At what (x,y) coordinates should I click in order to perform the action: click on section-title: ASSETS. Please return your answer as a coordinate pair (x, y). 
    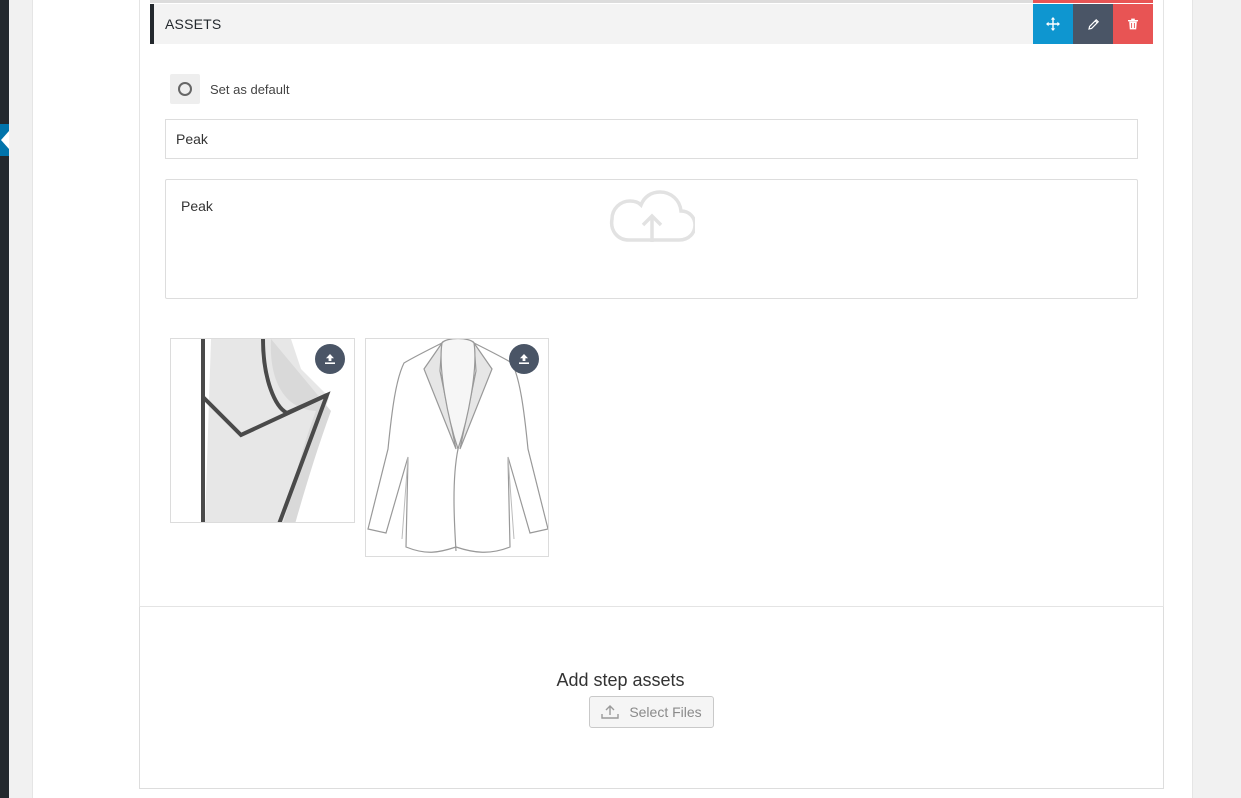
    Looking at the image, I should click on (193, 24).